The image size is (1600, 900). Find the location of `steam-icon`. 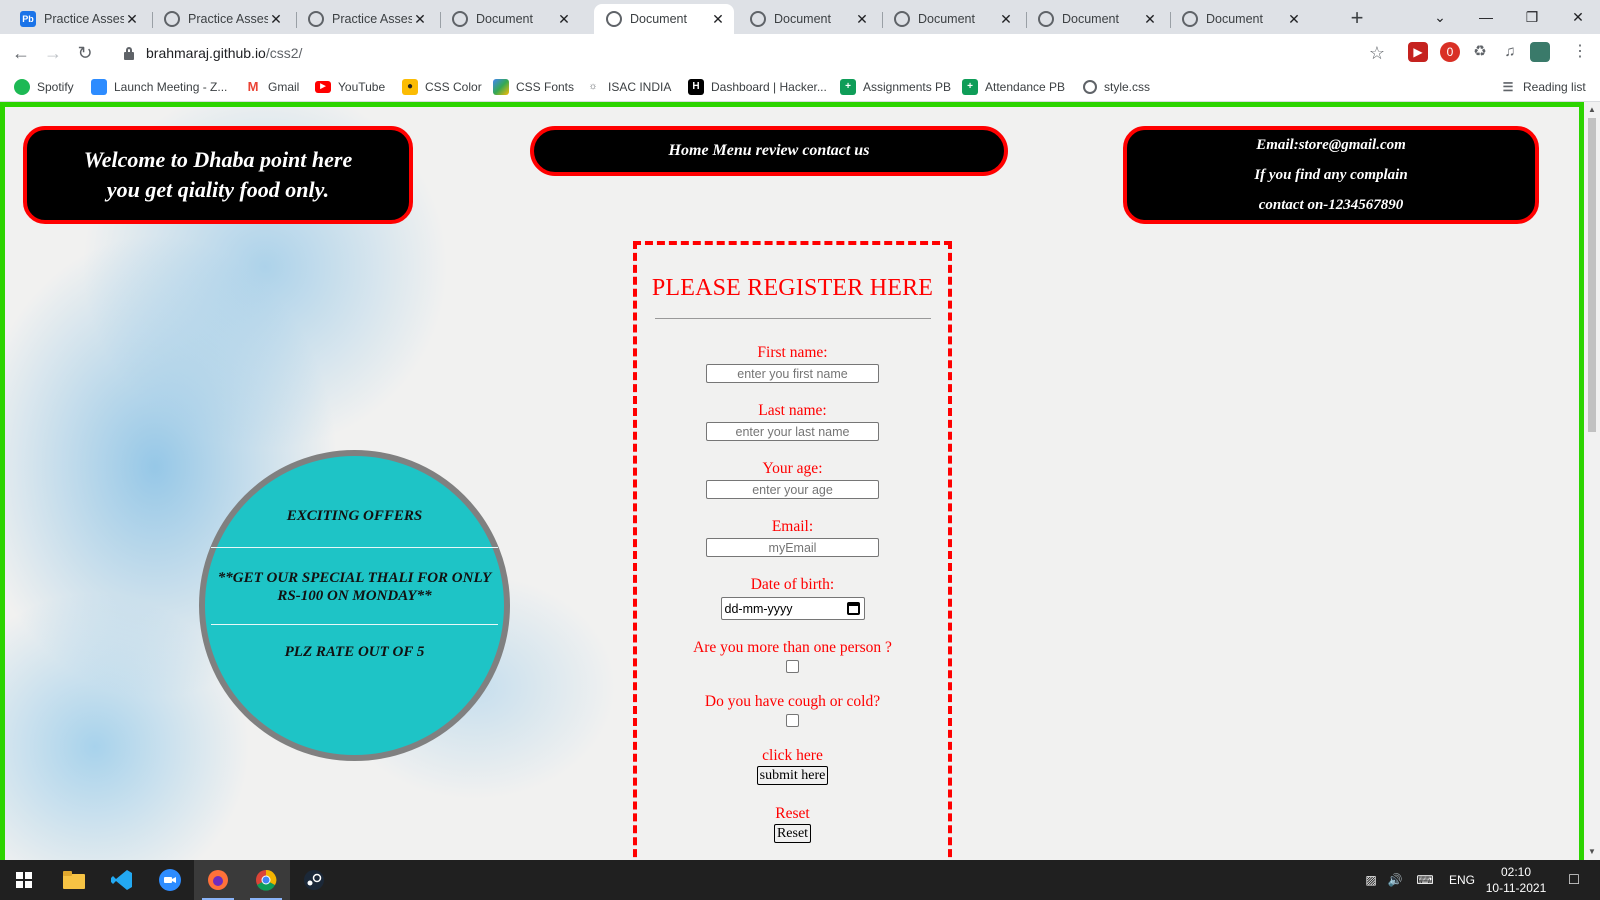

steam-icon is located at coordinates (314, 880).